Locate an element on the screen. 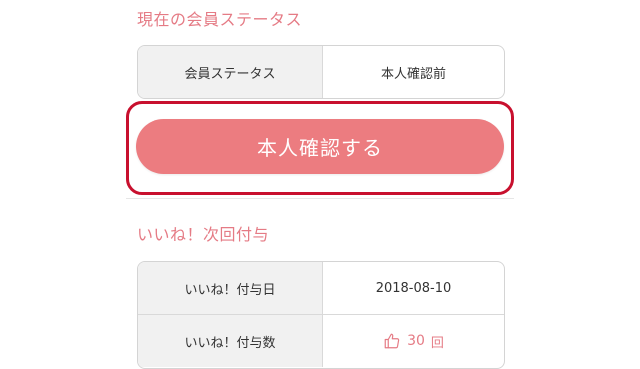  grant-count-value: 30 回 is located at coordinates (413, 341).